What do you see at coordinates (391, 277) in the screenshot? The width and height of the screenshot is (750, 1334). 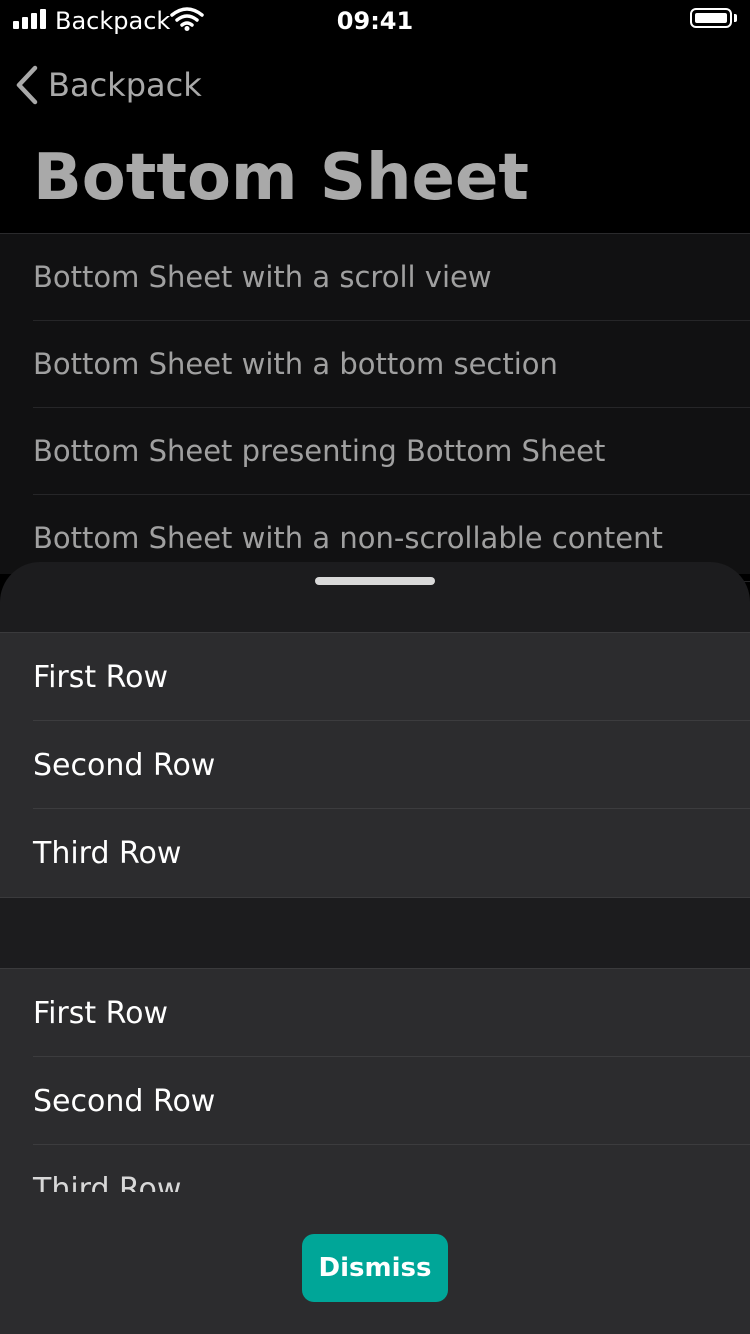 I see `list-item: Bottom Sheet with a scroll view` at bounding box center [391, 277].